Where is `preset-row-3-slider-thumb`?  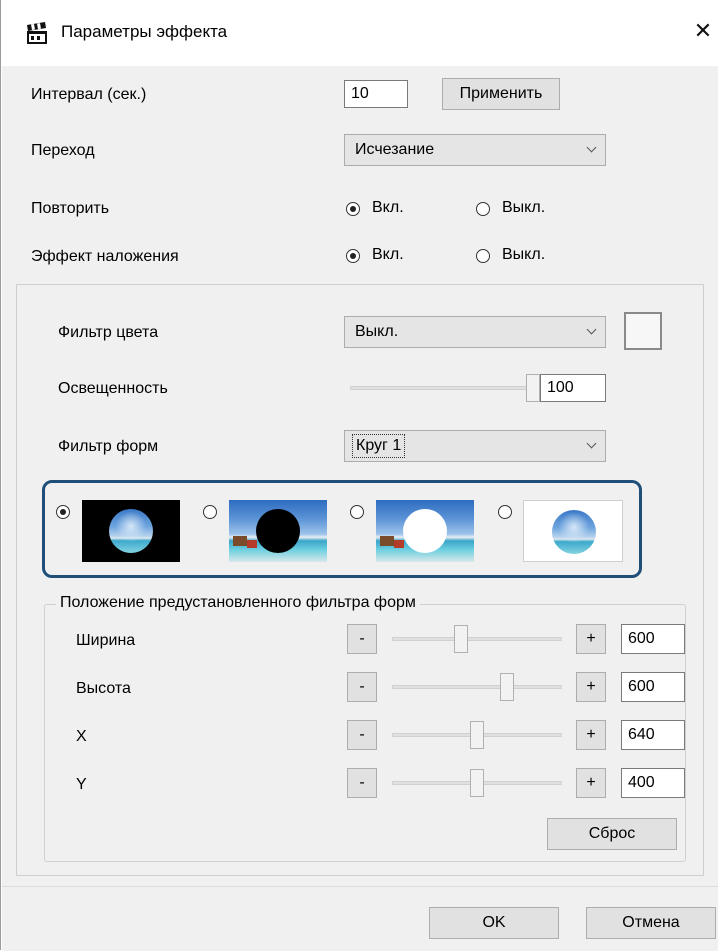 preset-row-3-slider-thumb is located at coordinates (477, 783).